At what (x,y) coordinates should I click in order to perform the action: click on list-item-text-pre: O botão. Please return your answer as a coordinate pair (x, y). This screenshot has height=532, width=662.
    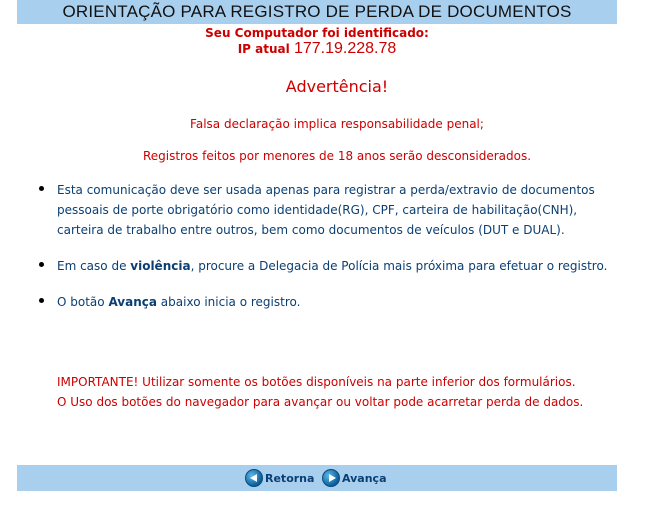
    Looking at the image, I should click on (83, 302).